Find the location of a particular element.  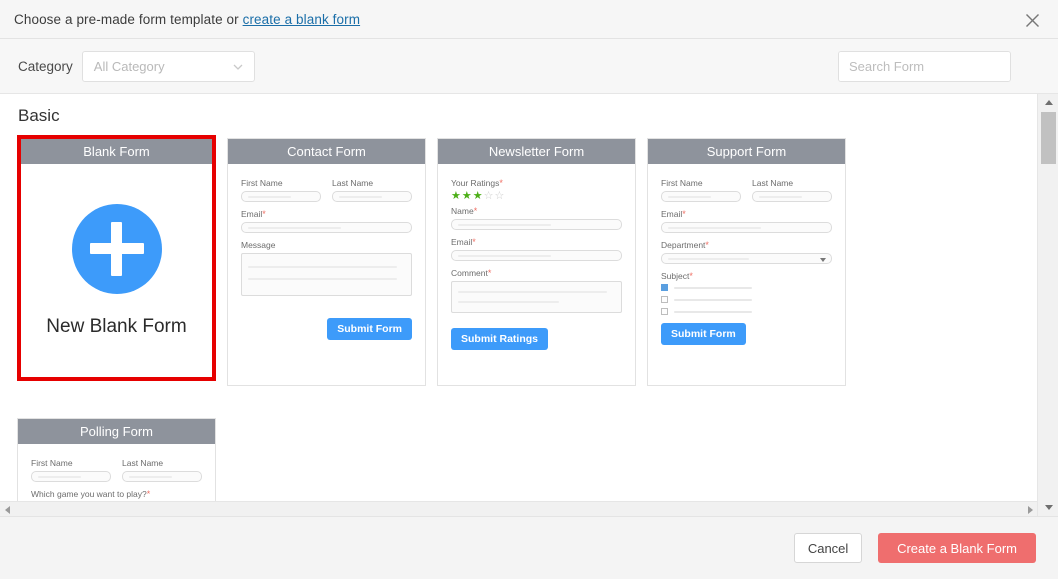

card-title-newsletter-form: Newsletter Form is located at coordinates (536, 151).